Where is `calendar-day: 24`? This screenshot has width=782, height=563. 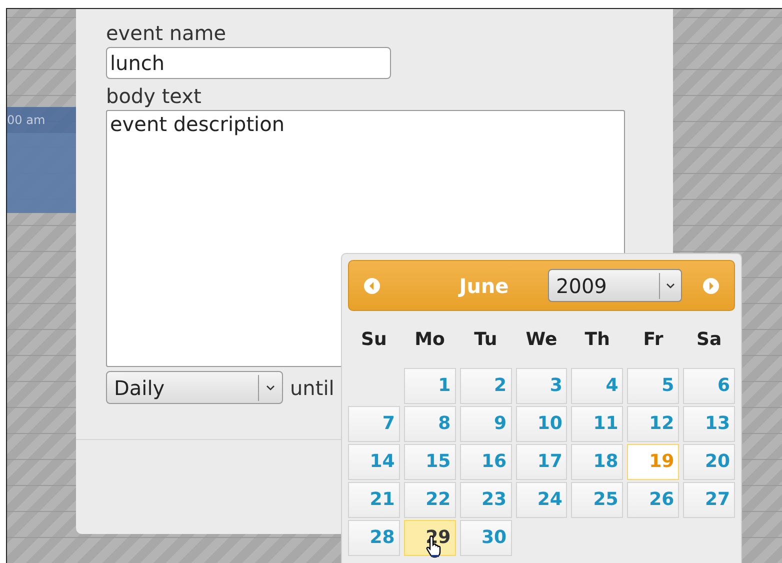
calendar-day: 24 is located at coordinates (542, 500).